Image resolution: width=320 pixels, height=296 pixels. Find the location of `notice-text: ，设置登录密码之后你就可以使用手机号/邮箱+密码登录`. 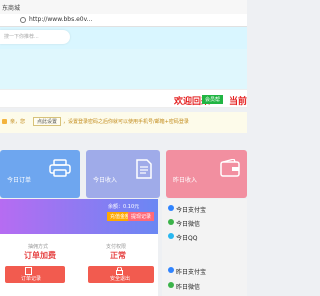

notice-text: ，设置登录密码之后你就可以使用手机号/邮箱+密码登录 is located at coordinates (126, 122).